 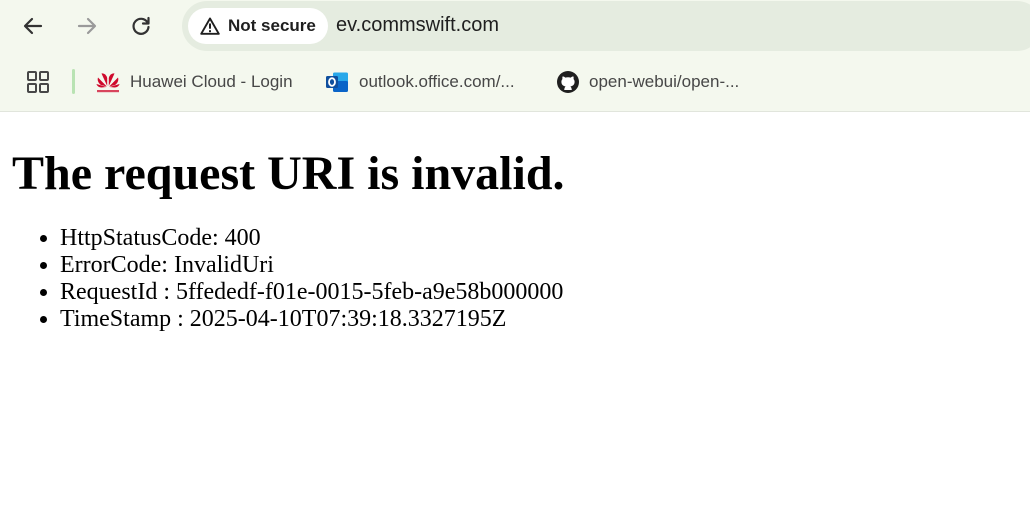 What do you see at coordinates (38, 82) in the screenshot?
I see `apps-grid-icon` at bounding box center [38, 82].